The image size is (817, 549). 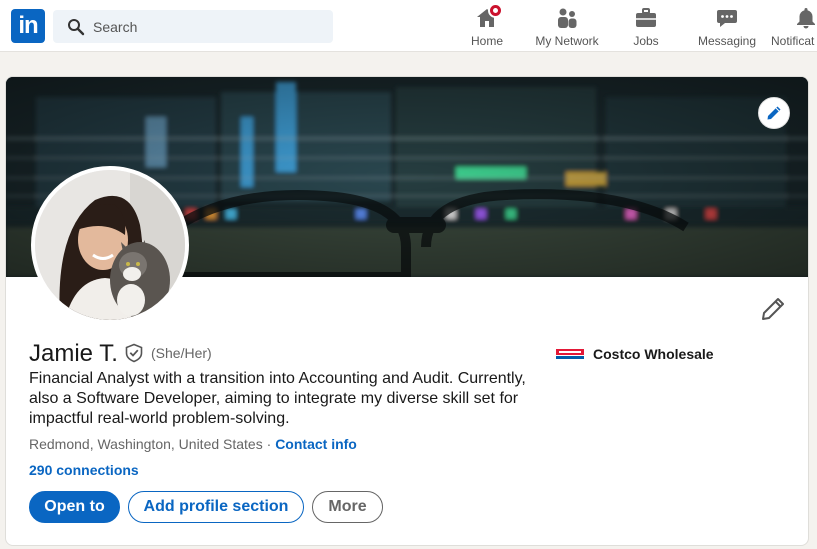 I want to click on edit-intro-pencil-icon, so click(x=773, y=309).